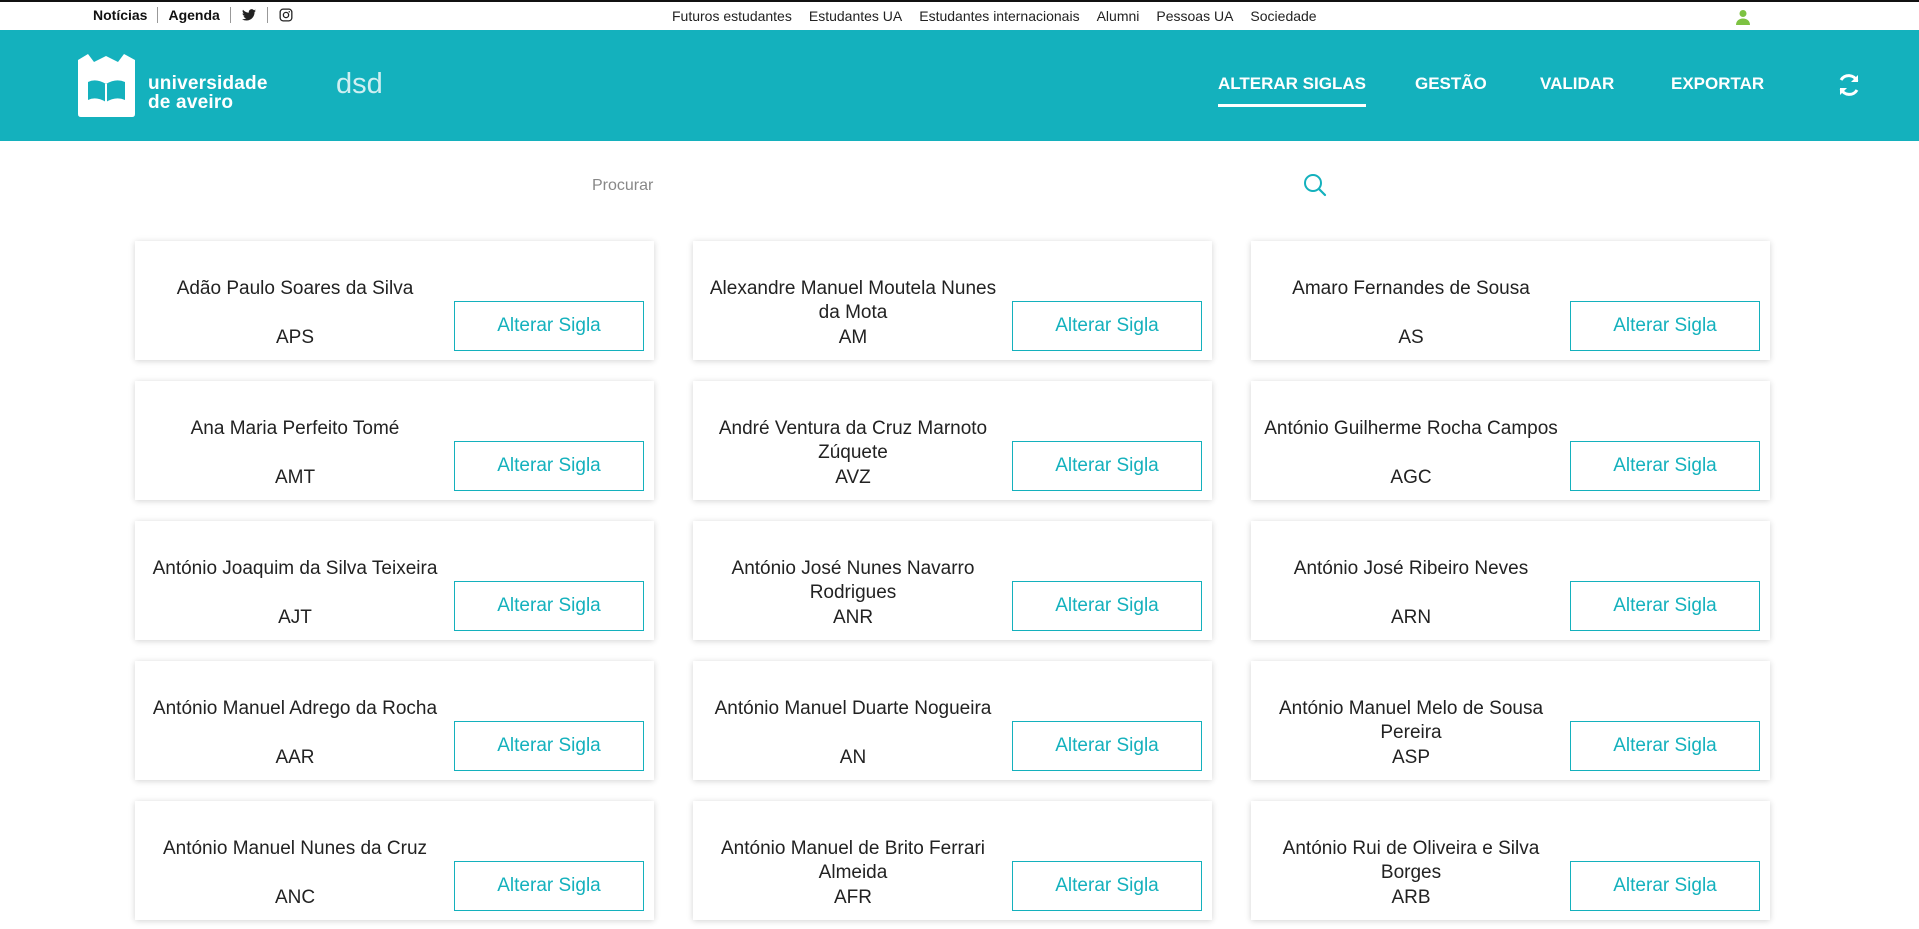 The image size is (1919, 929). What do you see at coordinates (1577, 84) in the screenshot?
I see `nav-validar: VALIDAR` at bounding box center [1577, 84].